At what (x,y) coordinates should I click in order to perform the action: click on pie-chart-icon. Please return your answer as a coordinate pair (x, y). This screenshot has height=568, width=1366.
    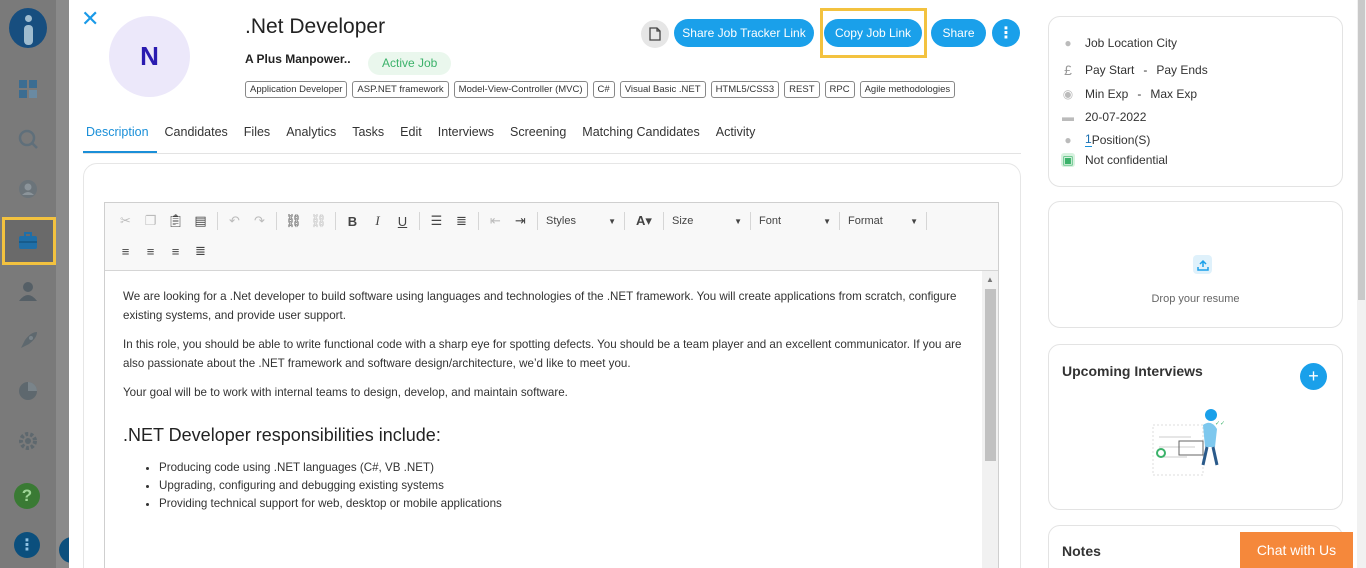
    Looking at the image, I should click on (28, 391).